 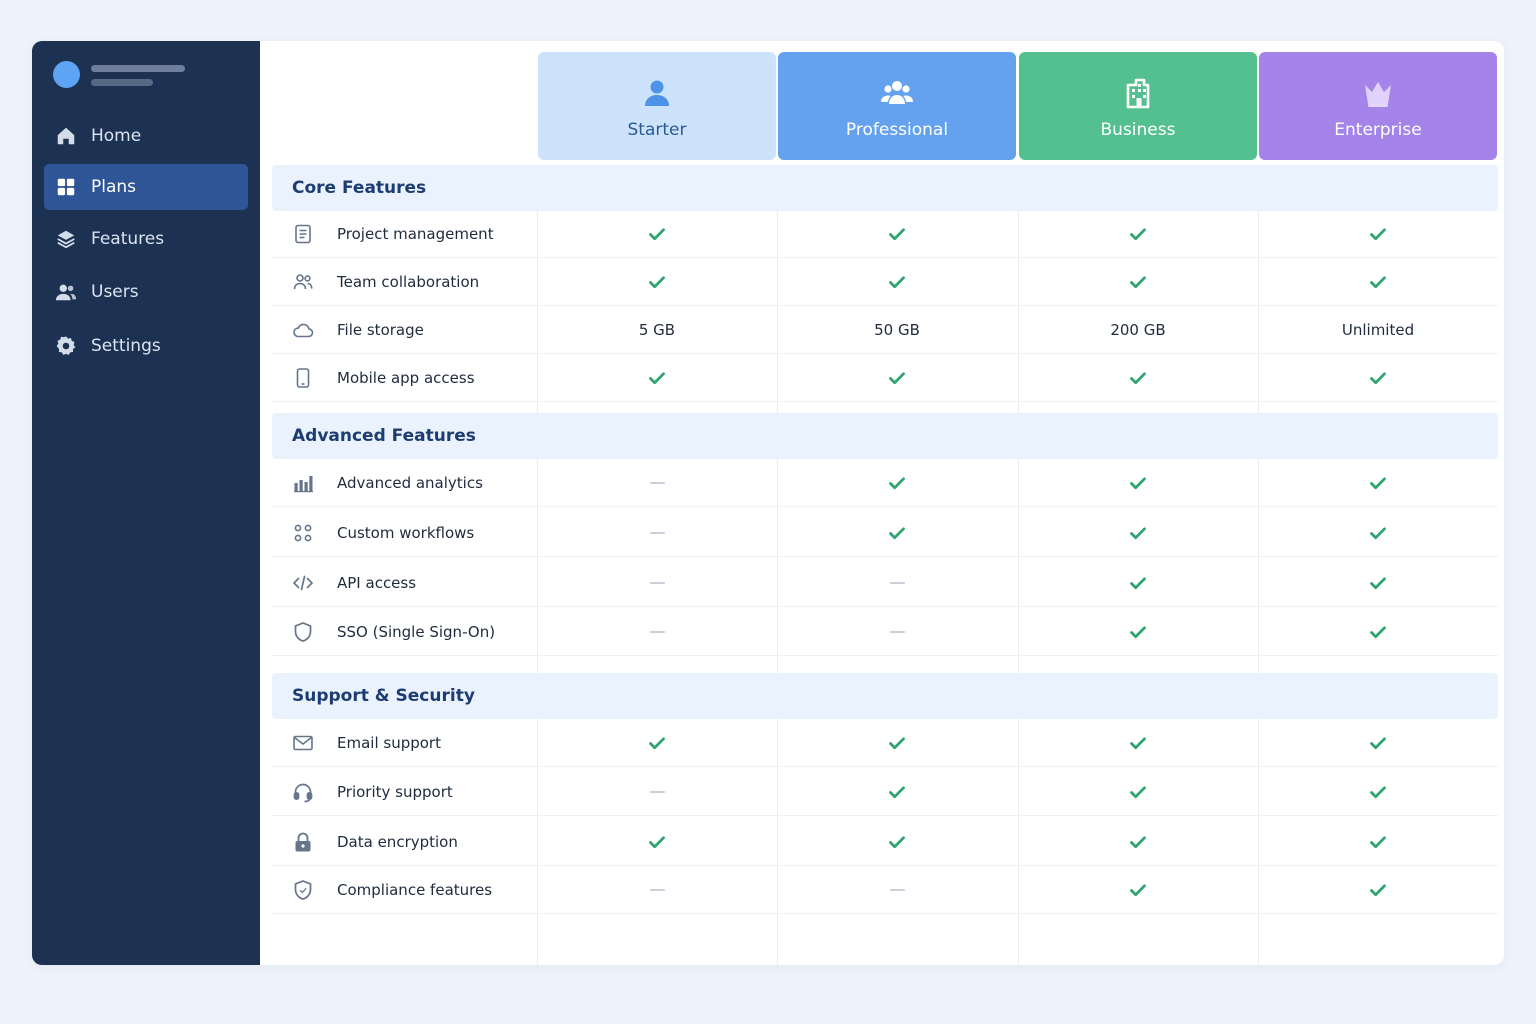 What do you see at coordinates (384, 436) in the screenshot?
I see `section-title: Advanced Features` at bounding box center [384, 436].